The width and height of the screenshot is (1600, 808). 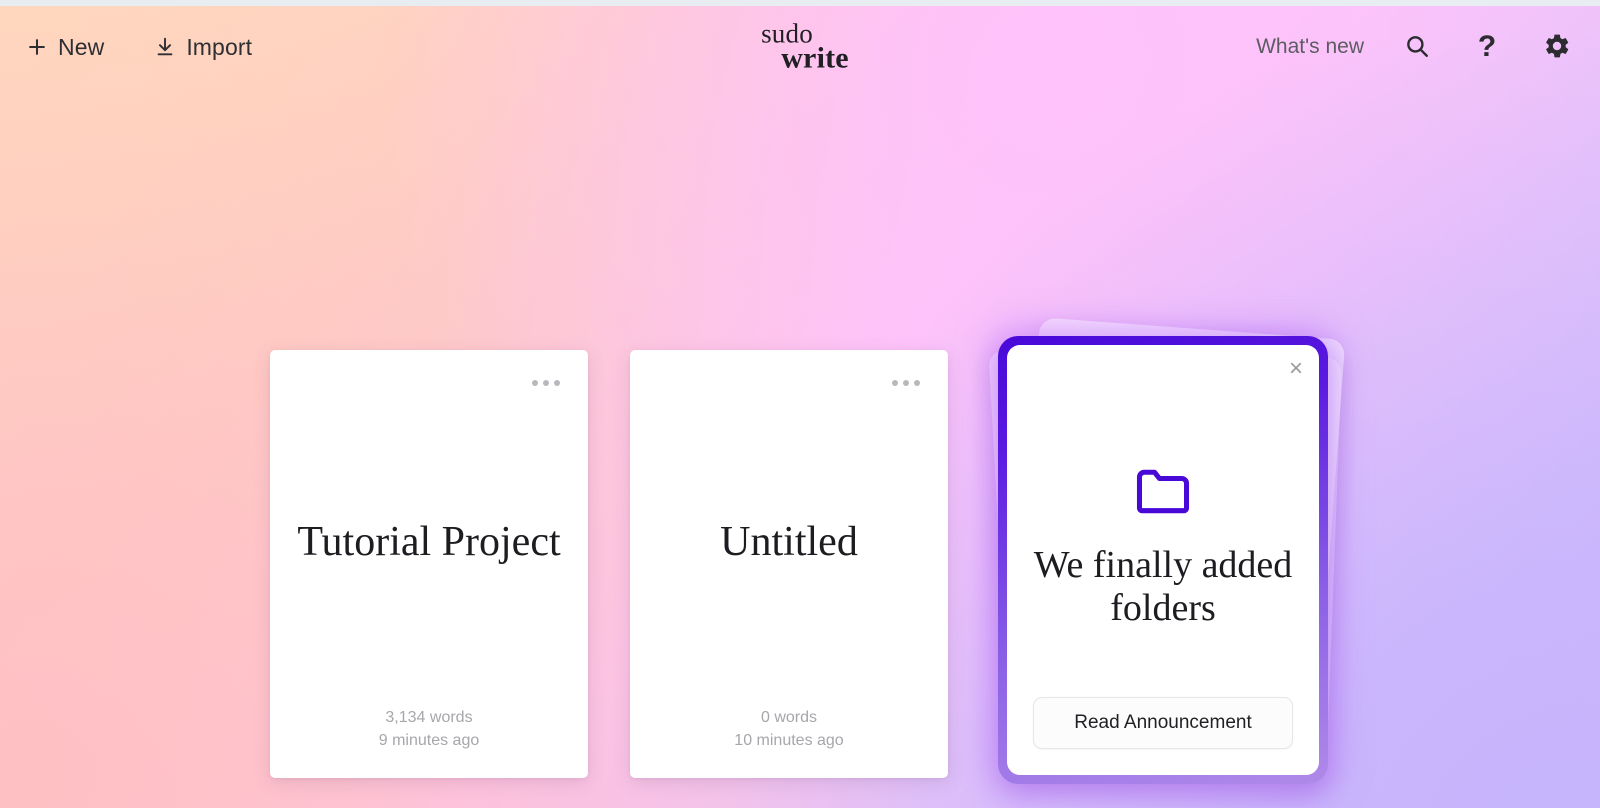 I want to click on app-header: New Import sudo write What's new ?, so click(x=800, y=47).